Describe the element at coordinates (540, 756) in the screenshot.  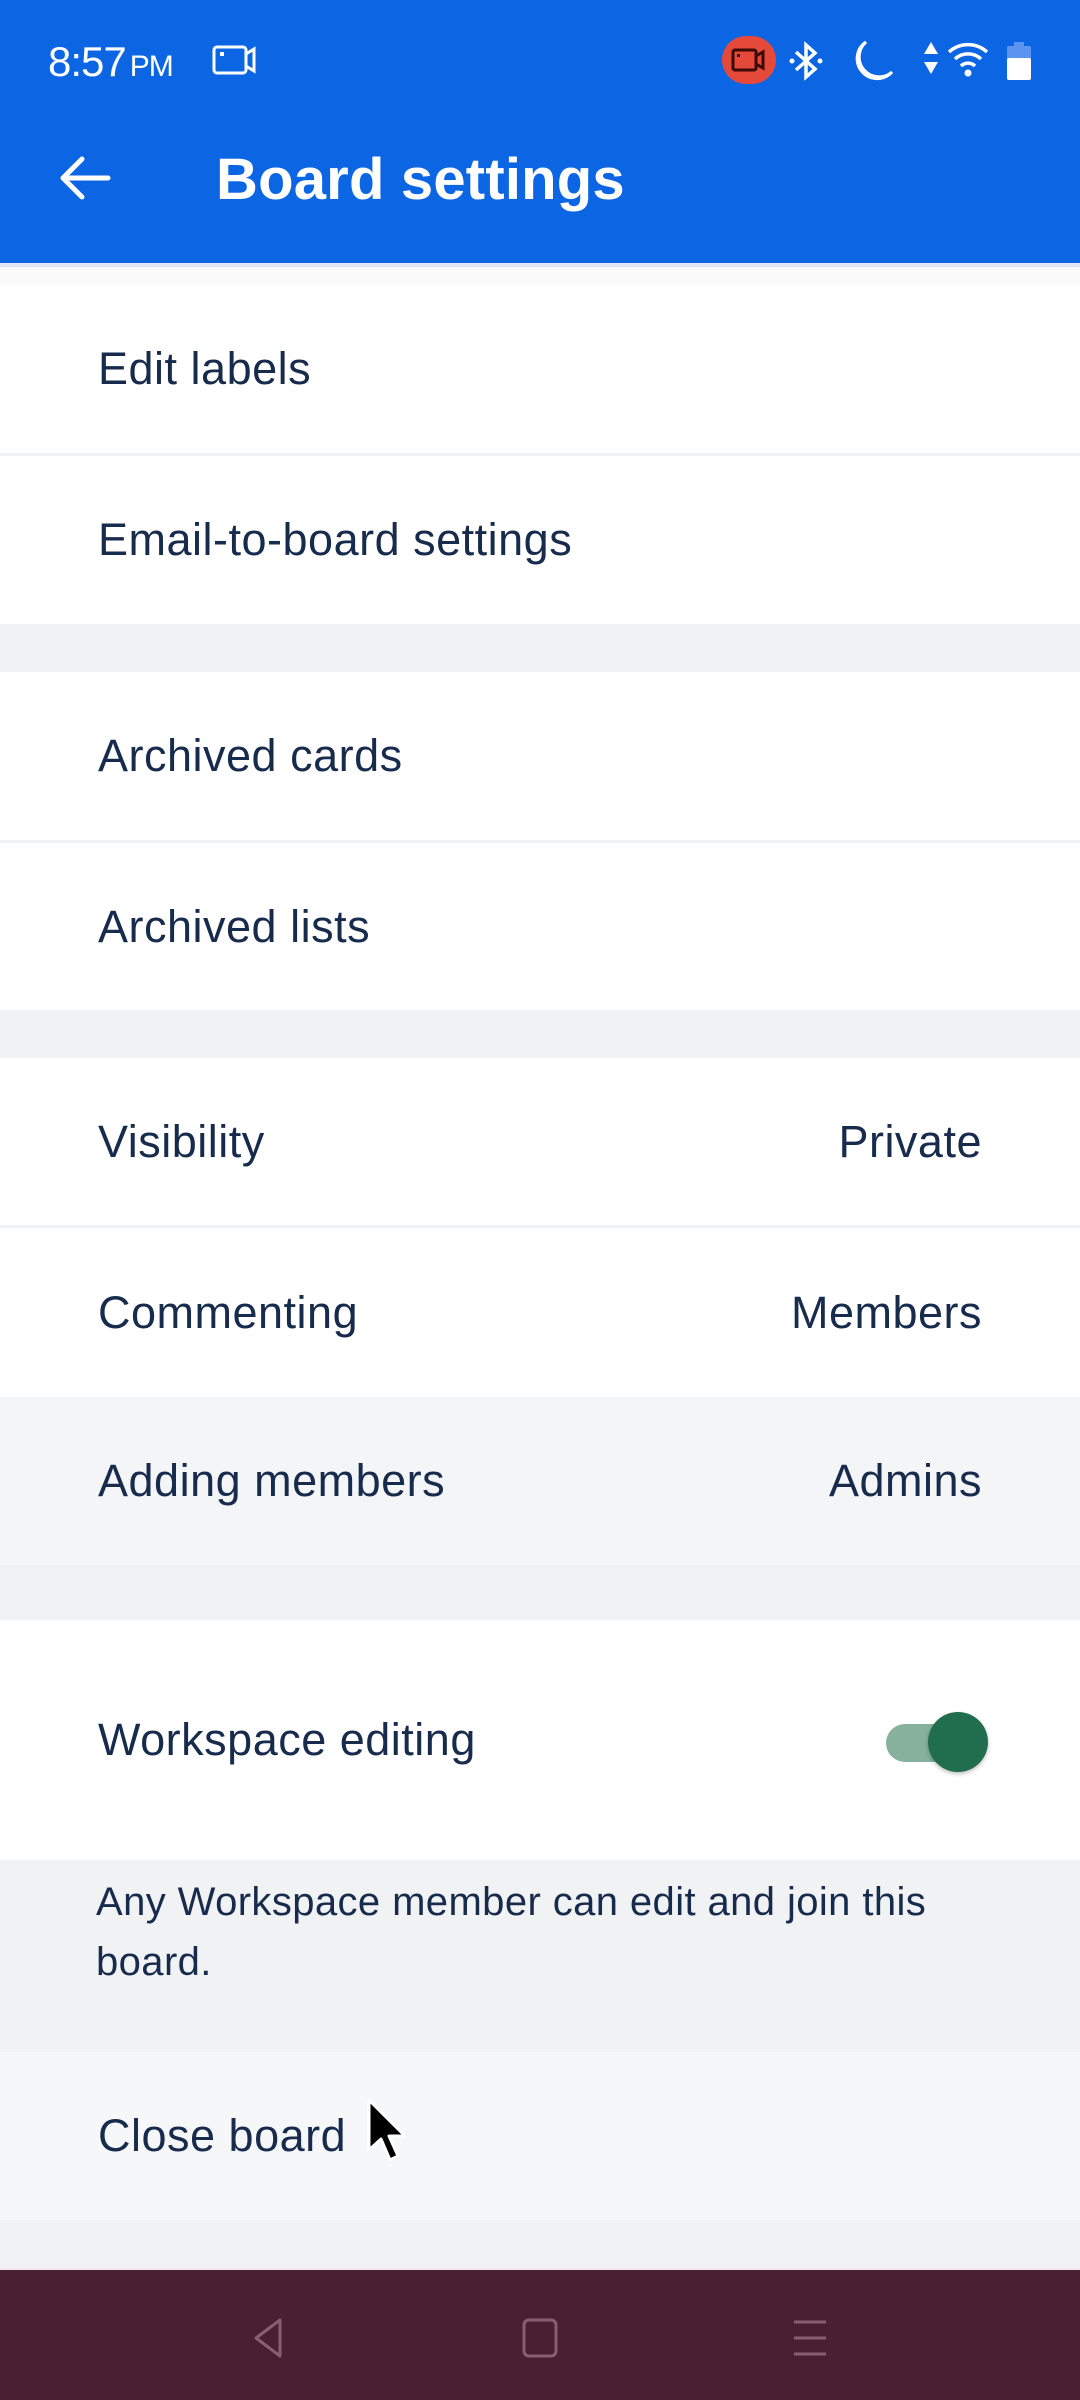
I see `archived-cards-item: Archived cards` at that location.